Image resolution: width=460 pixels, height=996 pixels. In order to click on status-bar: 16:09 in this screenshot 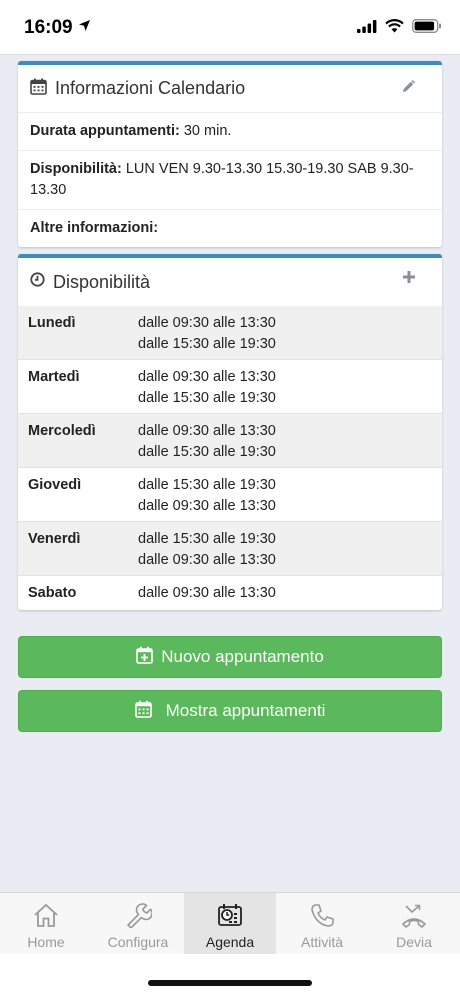, I will do `click(230, 27)`.